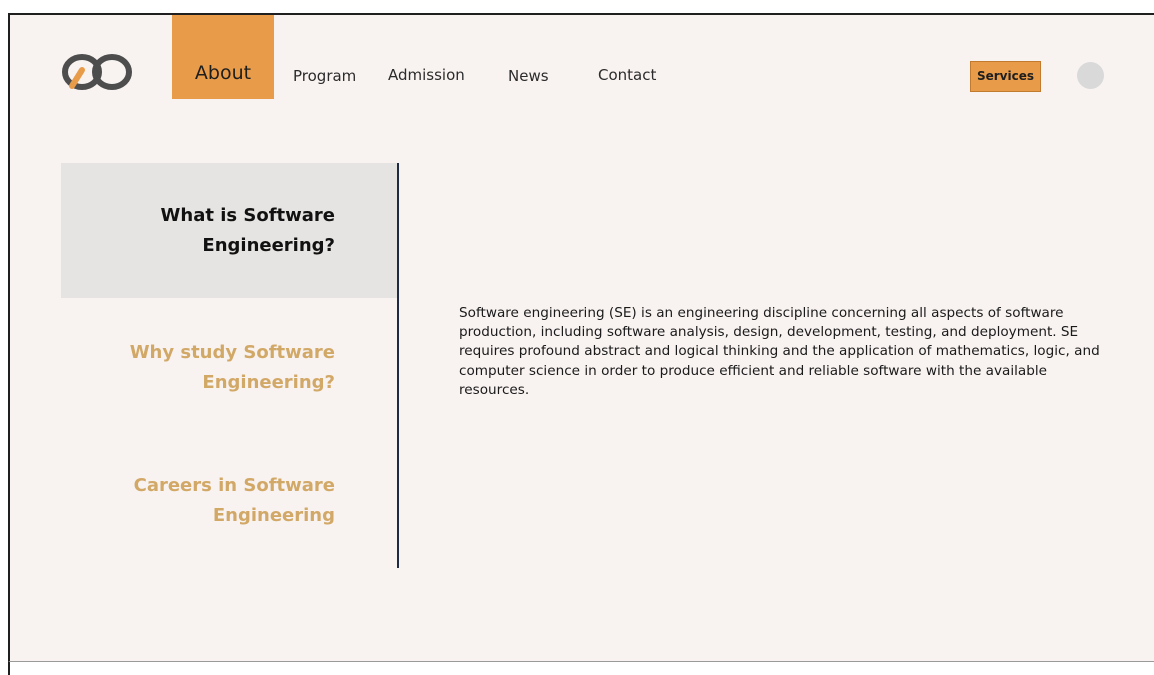 The image size is (1154, 675). I want to click on nav-active-tab-bg, so click(223, 57).